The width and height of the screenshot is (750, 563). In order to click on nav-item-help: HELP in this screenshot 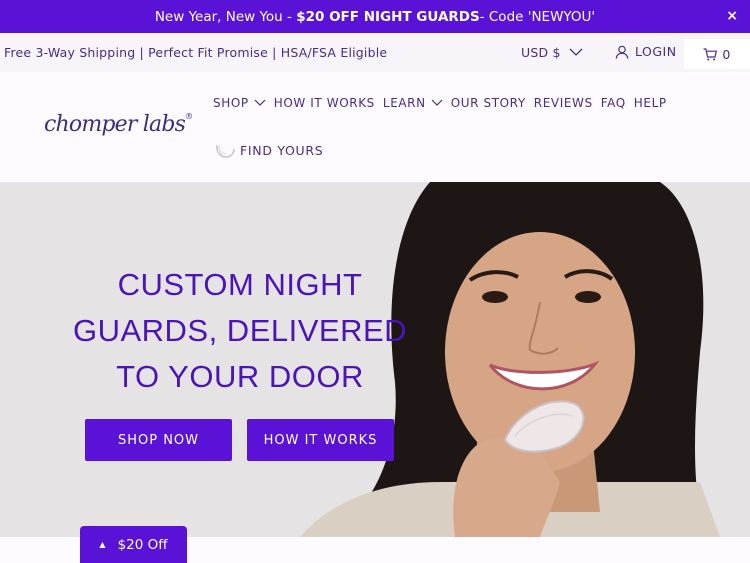, I will do `click(650, 103)`.